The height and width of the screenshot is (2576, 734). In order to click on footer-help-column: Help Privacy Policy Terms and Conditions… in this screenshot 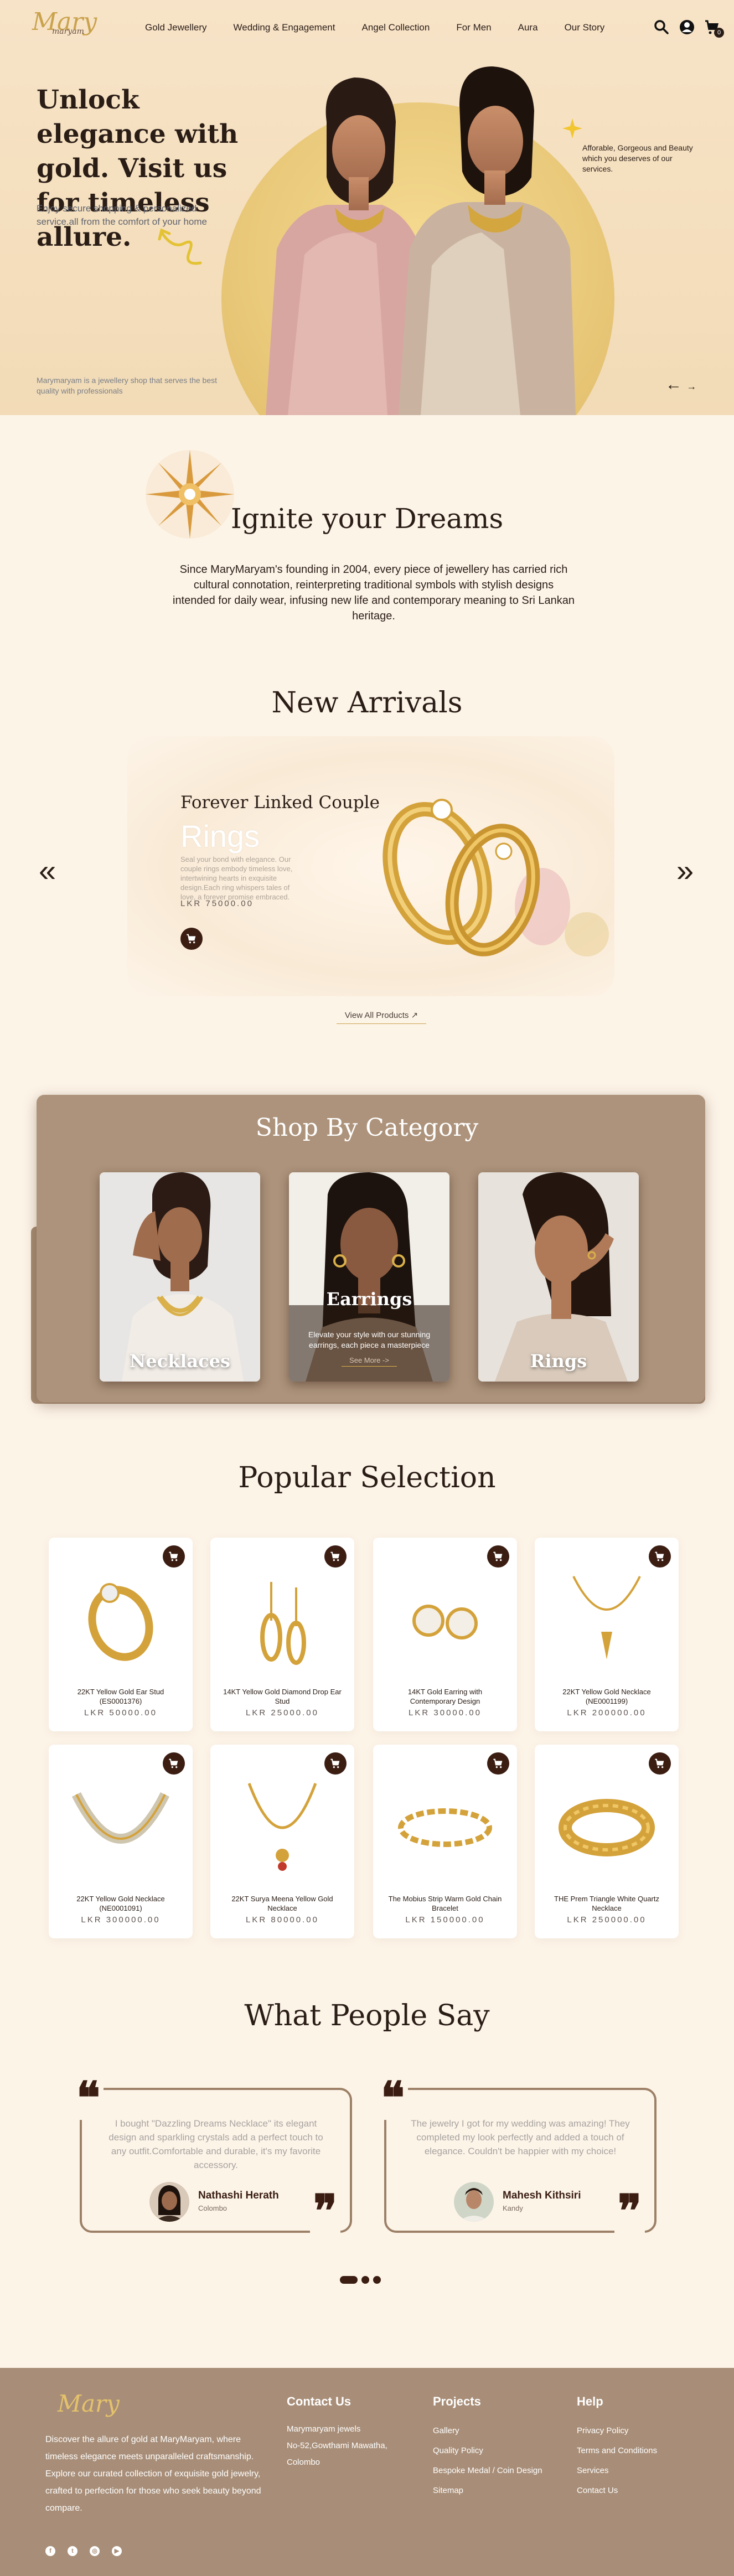, I will do `click(617, 2447)`.